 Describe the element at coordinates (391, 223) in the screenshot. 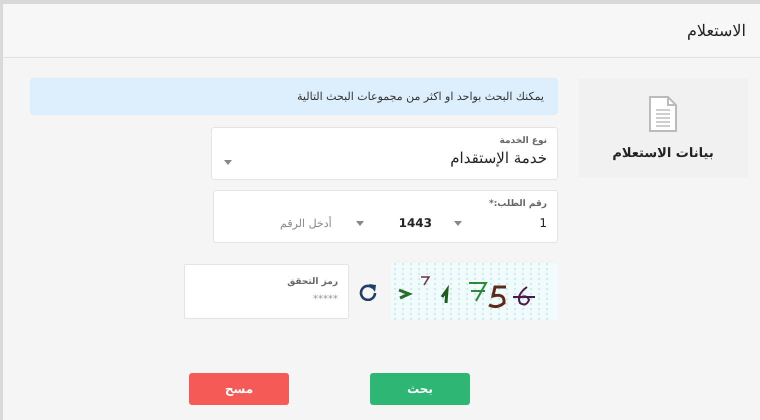

I see `number-select: 1443` at that location.